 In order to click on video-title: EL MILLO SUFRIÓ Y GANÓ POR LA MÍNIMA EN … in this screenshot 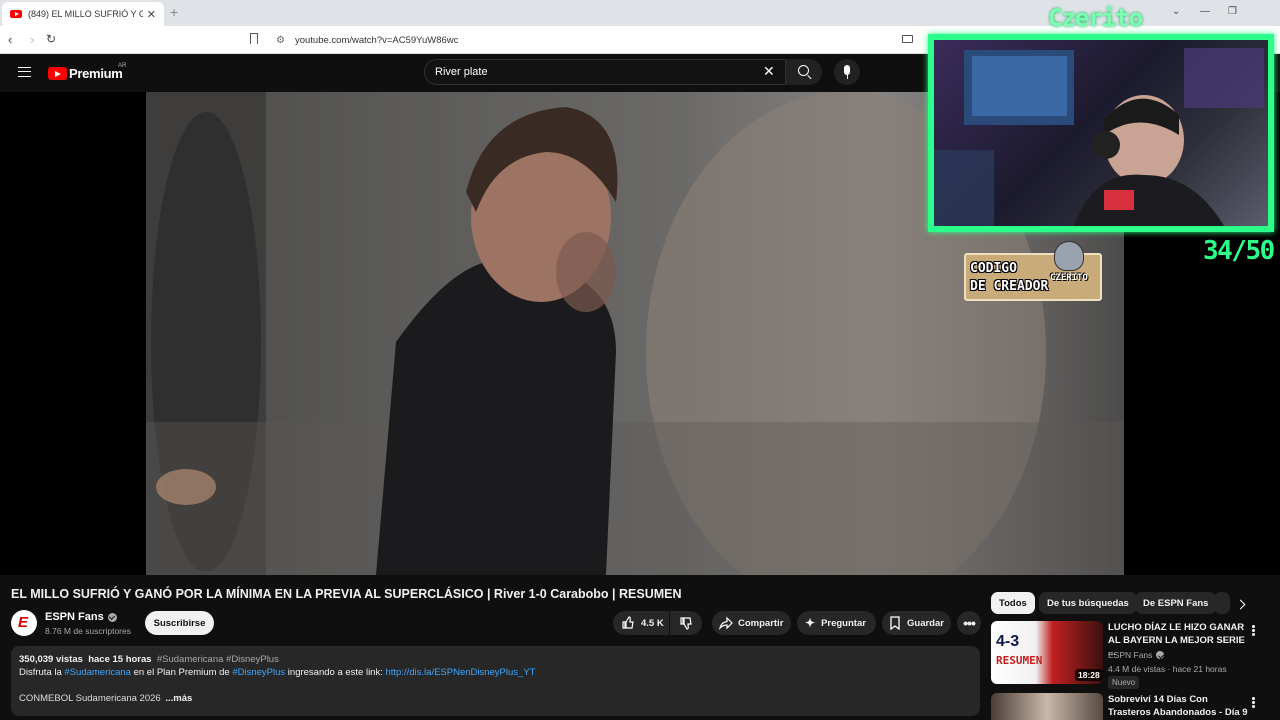, I will do `click(346, 594)`.